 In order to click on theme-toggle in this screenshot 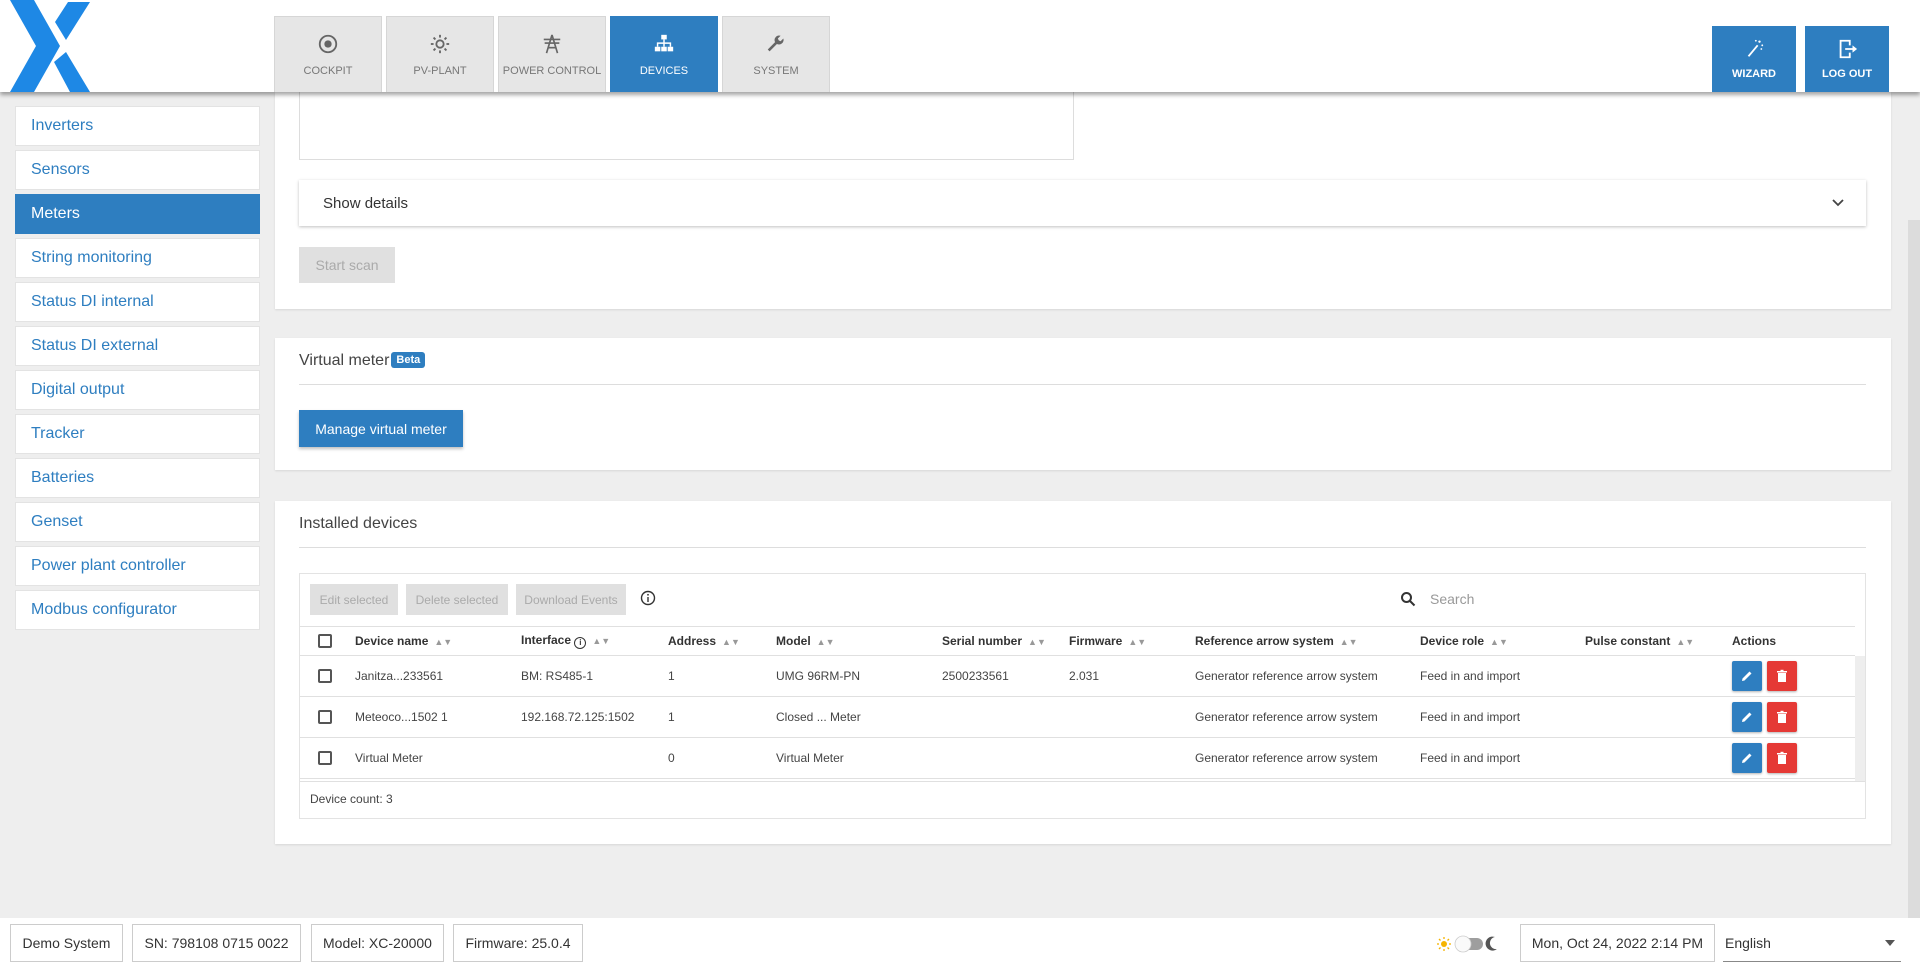, I will do `click(1468, 944)`.